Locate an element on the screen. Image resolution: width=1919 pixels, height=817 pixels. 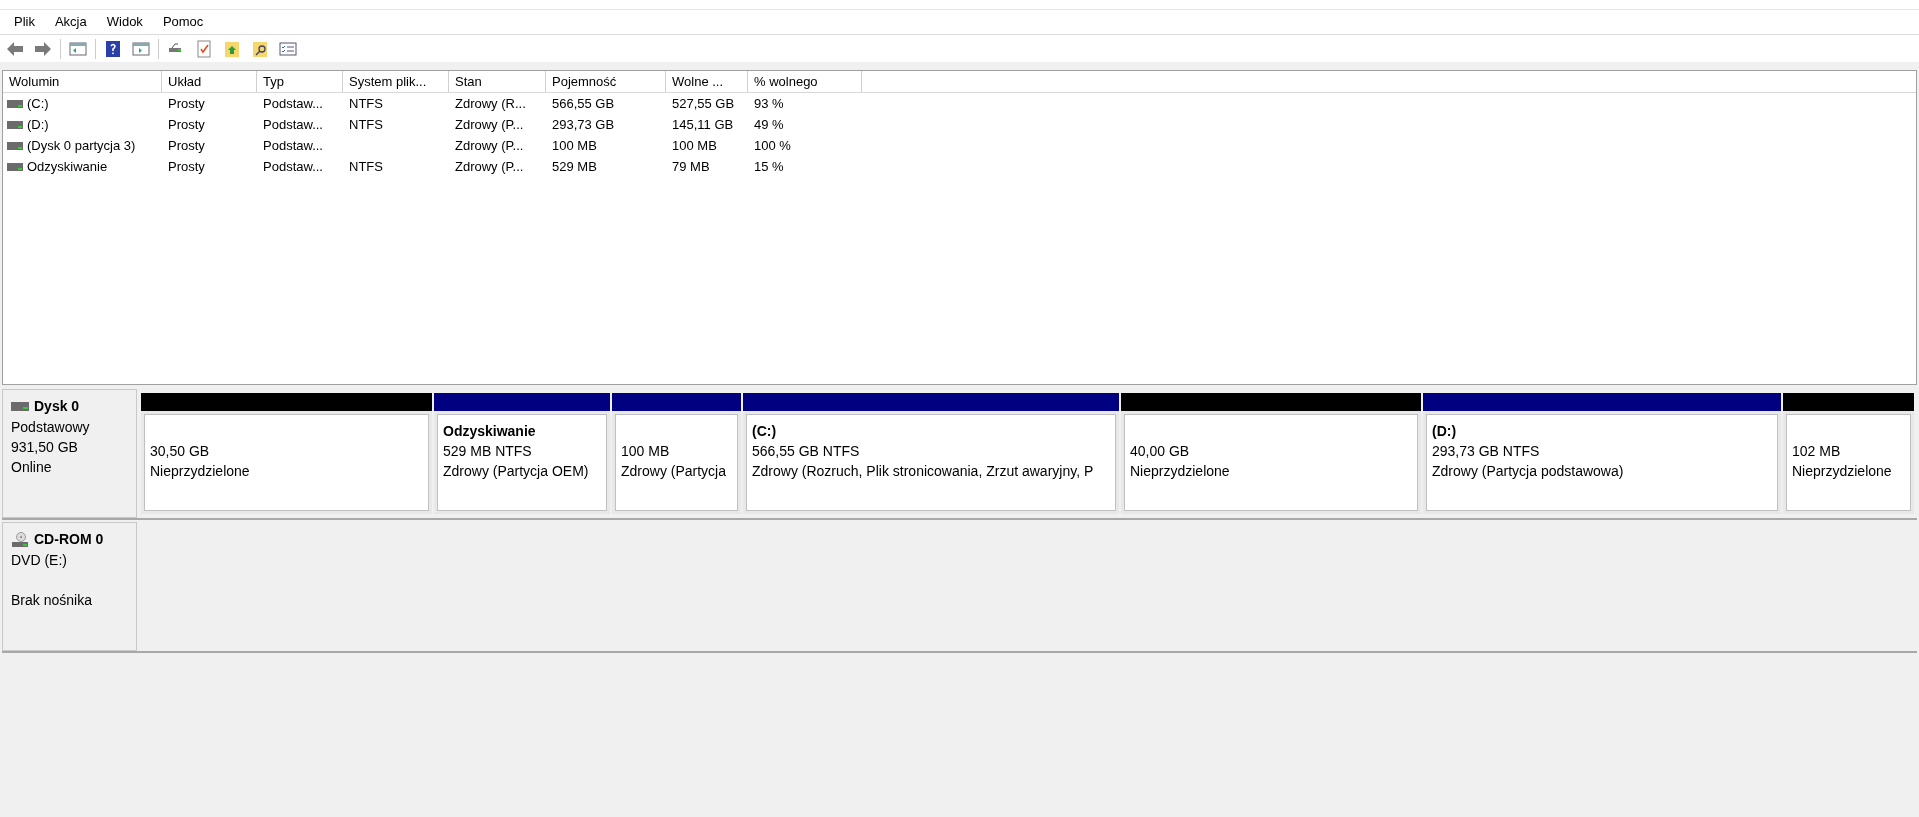
partition-size: 40,00 GB is located at coordinates (1160, 451).